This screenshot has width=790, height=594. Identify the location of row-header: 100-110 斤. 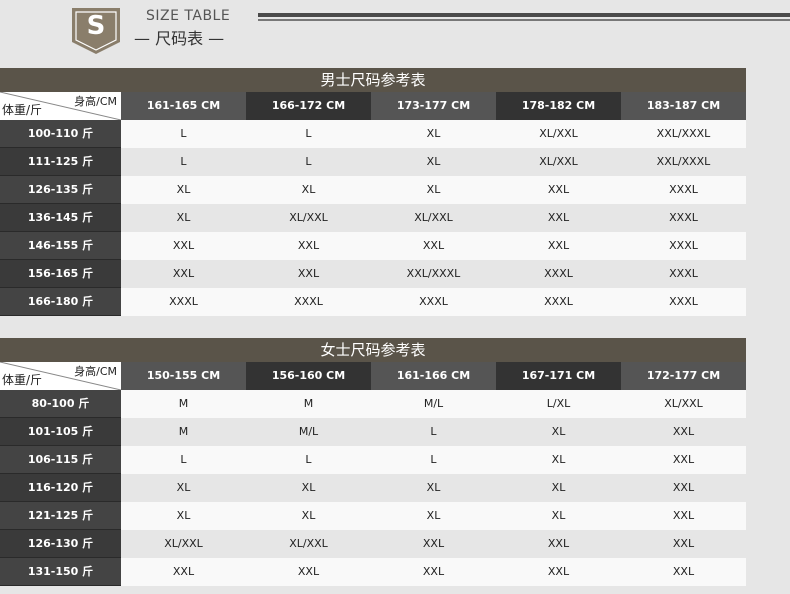
(60, 134).